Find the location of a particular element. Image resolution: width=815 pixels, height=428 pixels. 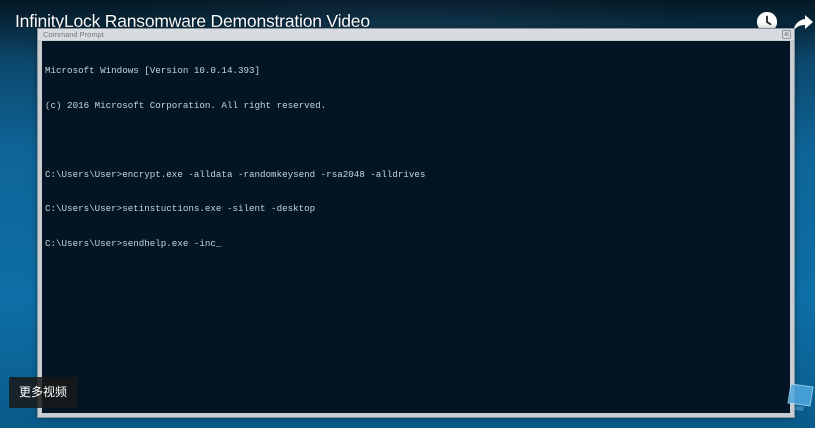

window-titlebar: Command Prompt ⊗ is located at coordinates (416, 34).